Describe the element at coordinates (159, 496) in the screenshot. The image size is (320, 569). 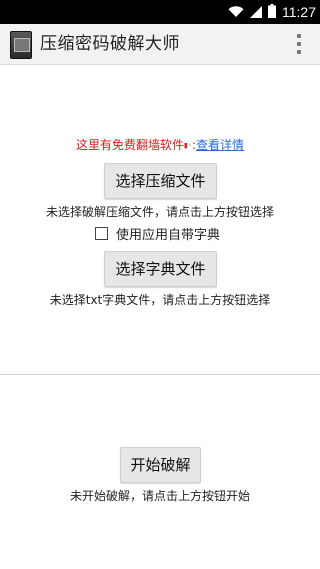
I see `crack-hint: 未开始破解，请点击上方按钮开始` at that location.